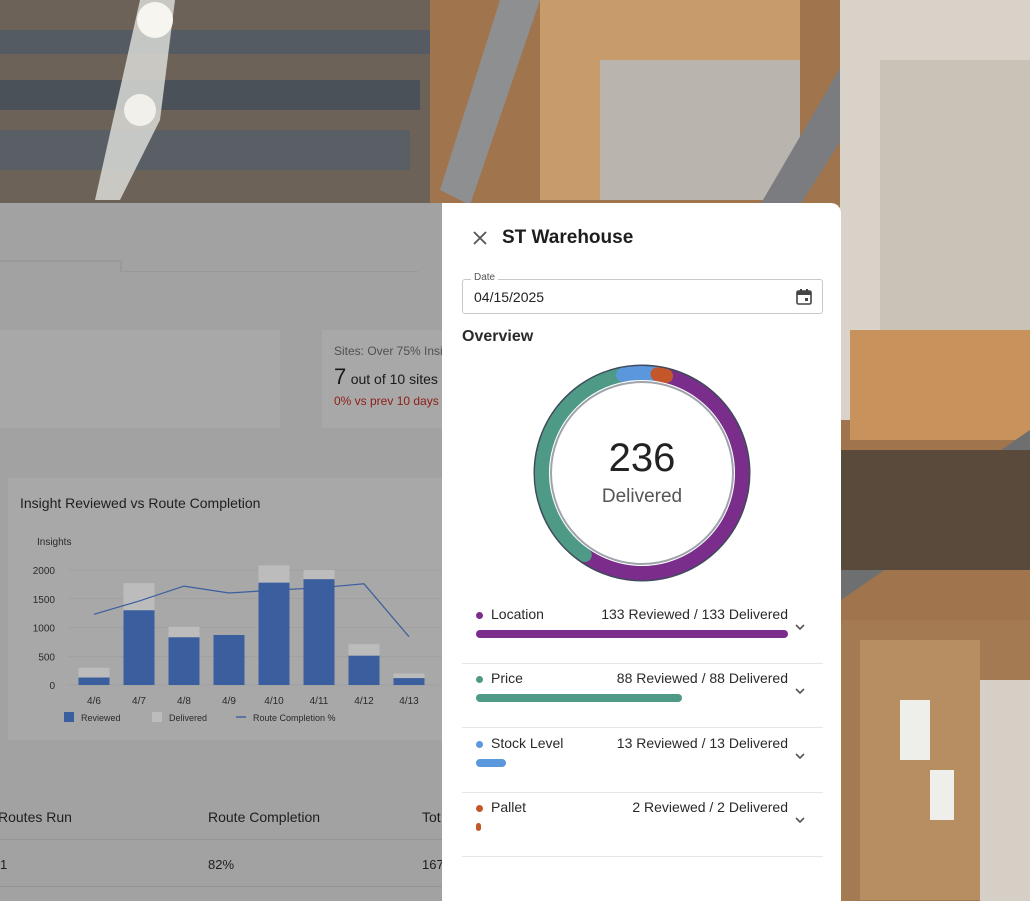 The width and height of the screenshot is (1030, 901). What do you see at coordinates (44, 629) in the screenshot?
I see `chart-ytick-label: 1000` at bounding box center [44, 629].